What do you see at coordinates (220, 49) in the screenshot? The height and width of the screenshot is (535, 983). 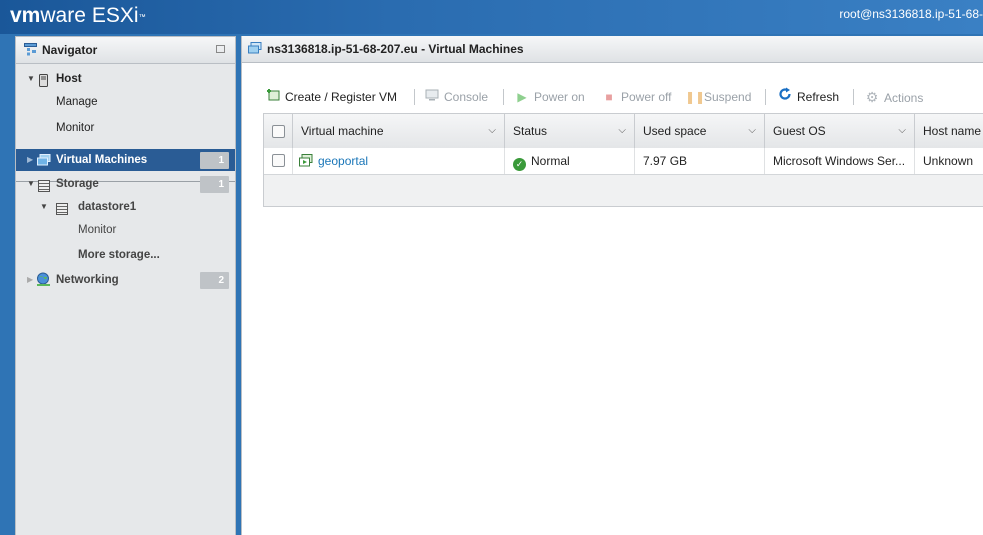 I see `collapse-navigator-icon` at bounding box center [220, 49].